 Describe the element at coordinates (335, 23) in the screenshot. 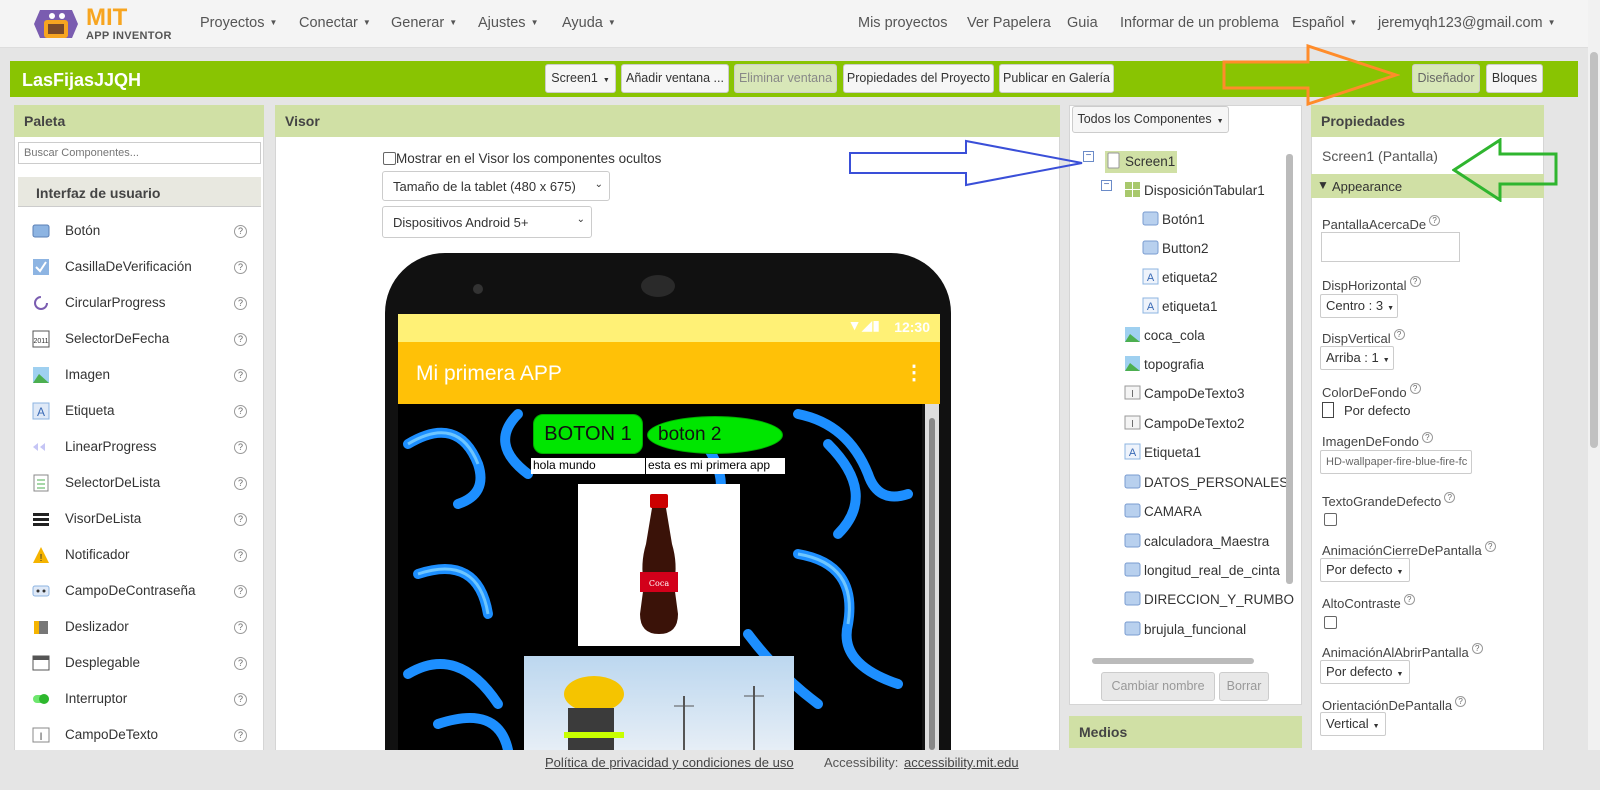

I see `menu-connect: Conectar ▼` at that location.